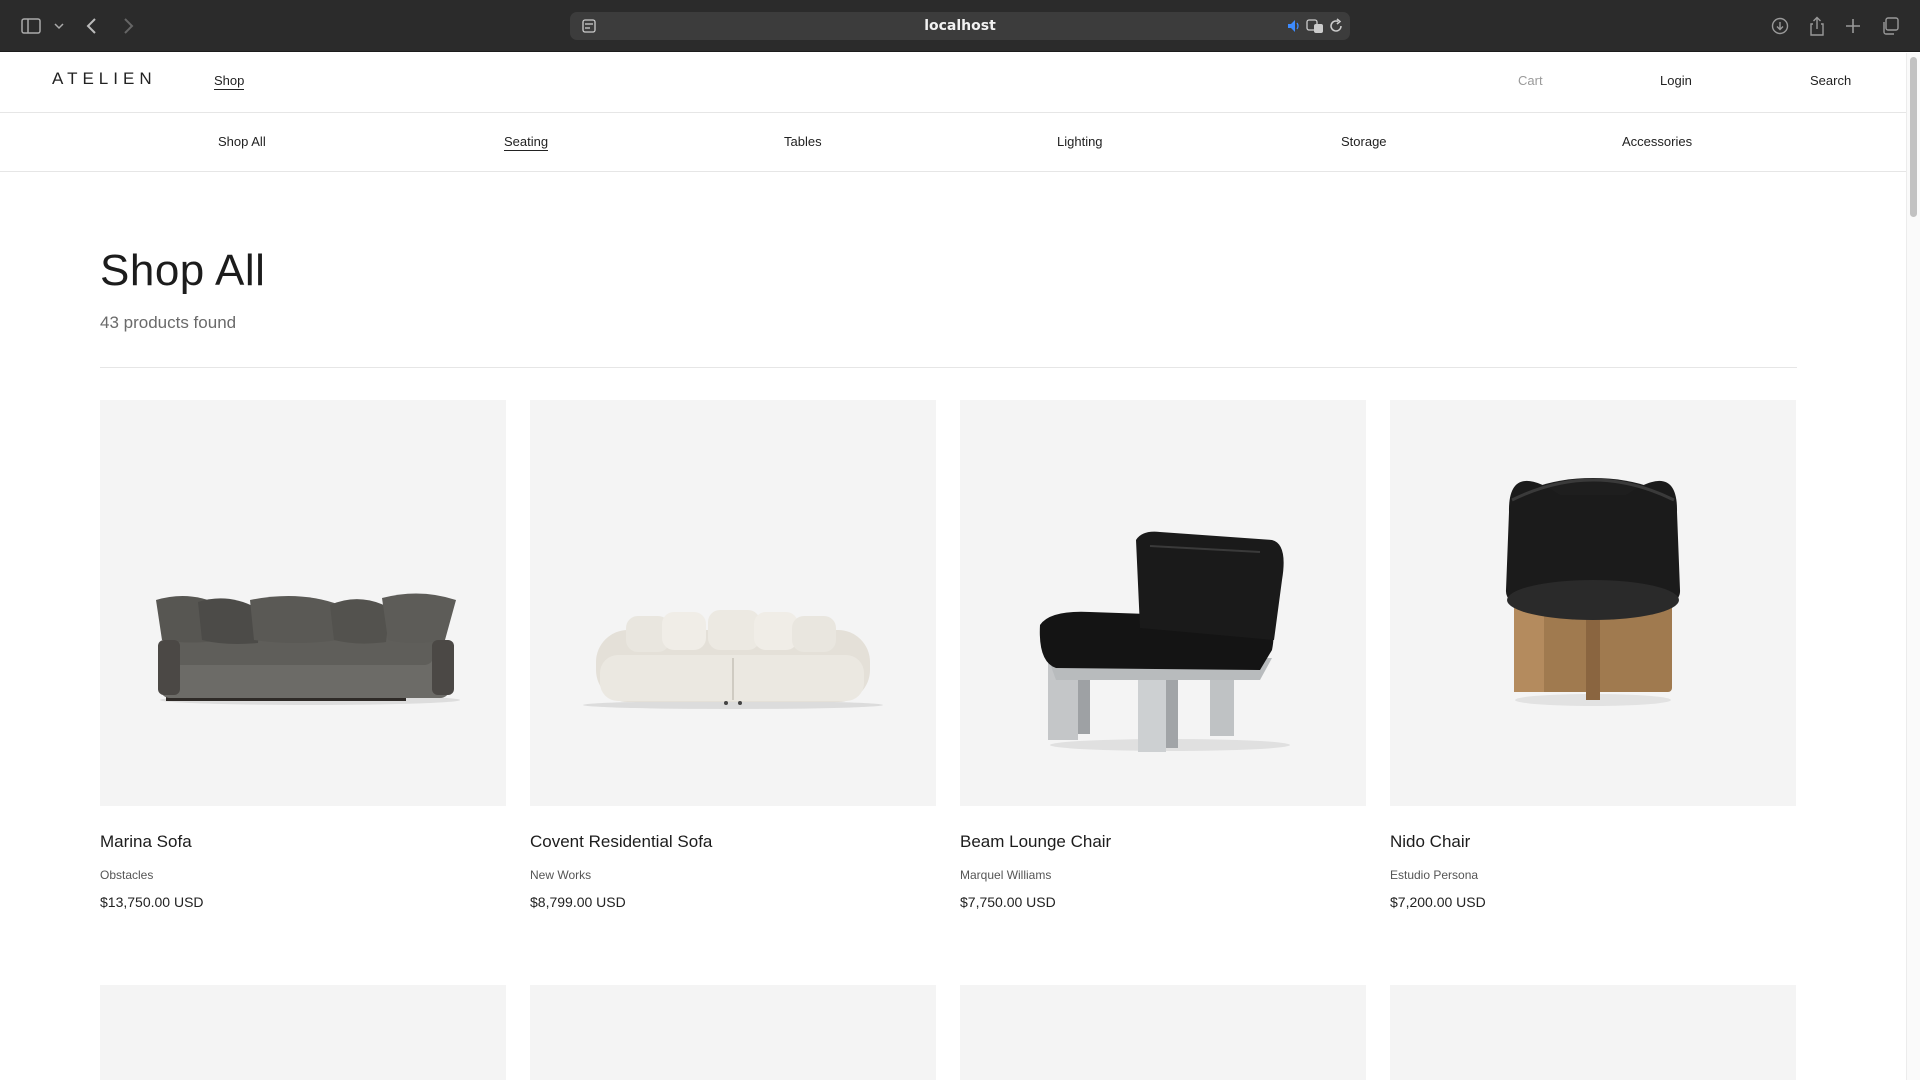  I want to click on new-tab-icon, so click(1853, 26).